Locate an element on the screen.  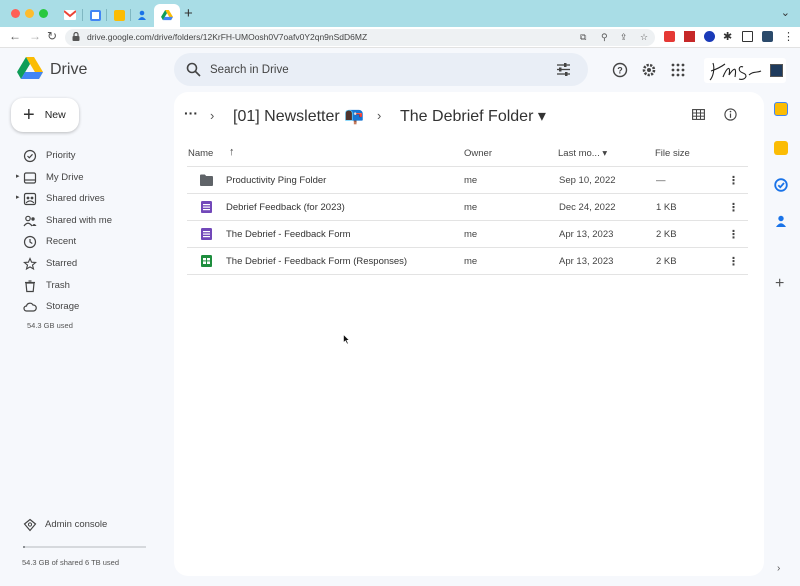
share-icon: ⇪ is located at coordinates (624, 37).